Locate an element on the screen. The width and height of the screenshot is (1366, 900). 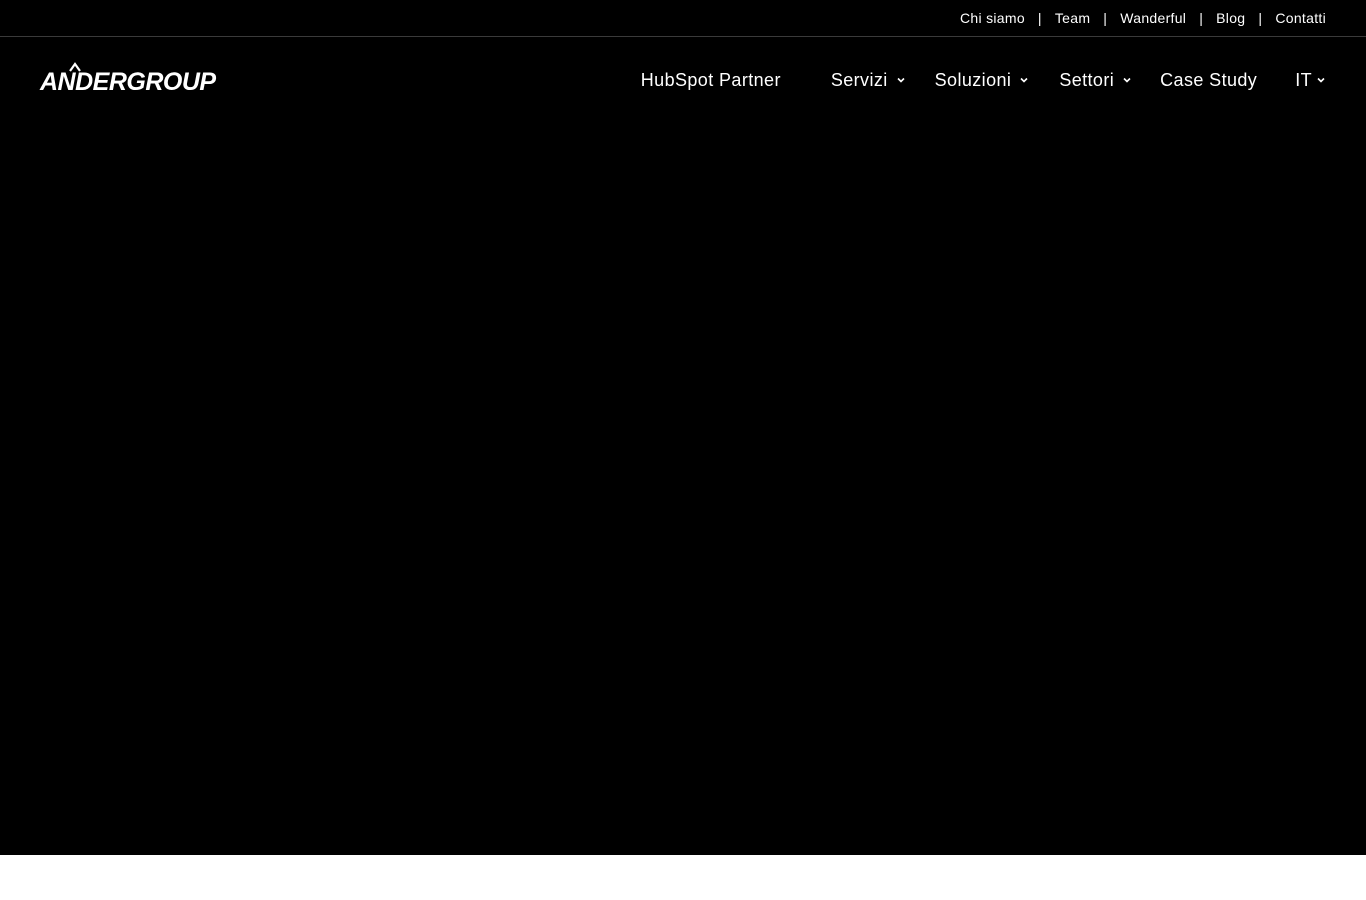
top-link-wanderful: Wanderful is located at coordinates (1153, 18).